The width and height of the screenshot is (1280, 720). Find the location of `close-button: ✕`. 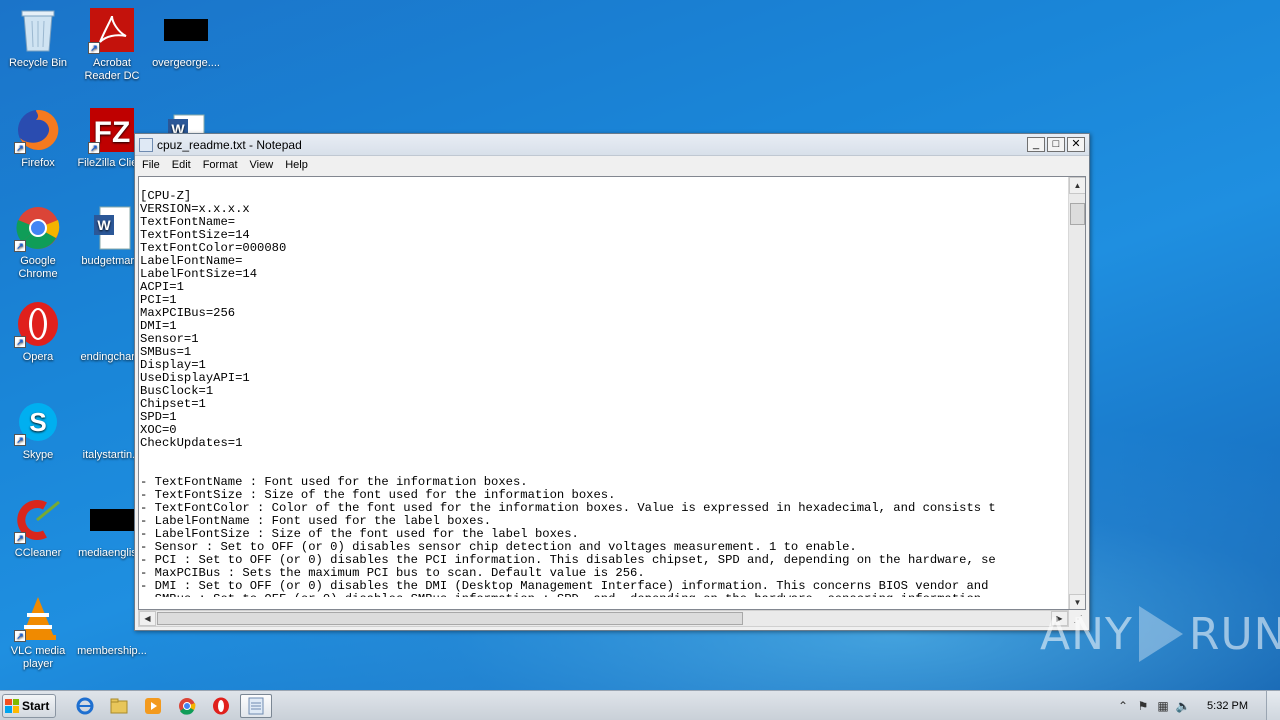

close-button: ✕ is located at coordinates (1076, 144).